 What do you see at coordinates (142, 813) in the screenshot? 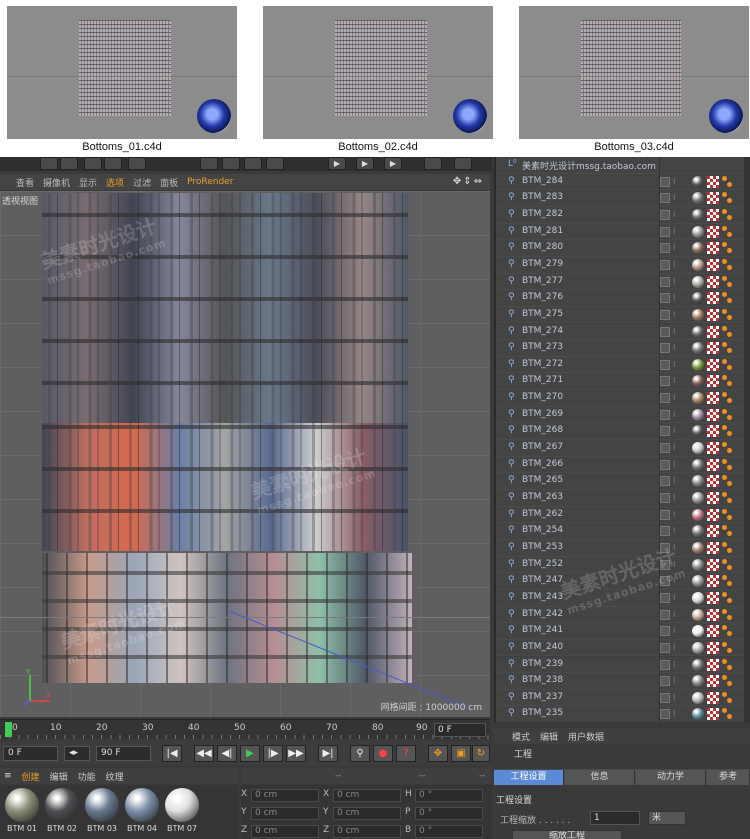
I see `material-swatch: BTM 04` at bounding box center [142, 813].